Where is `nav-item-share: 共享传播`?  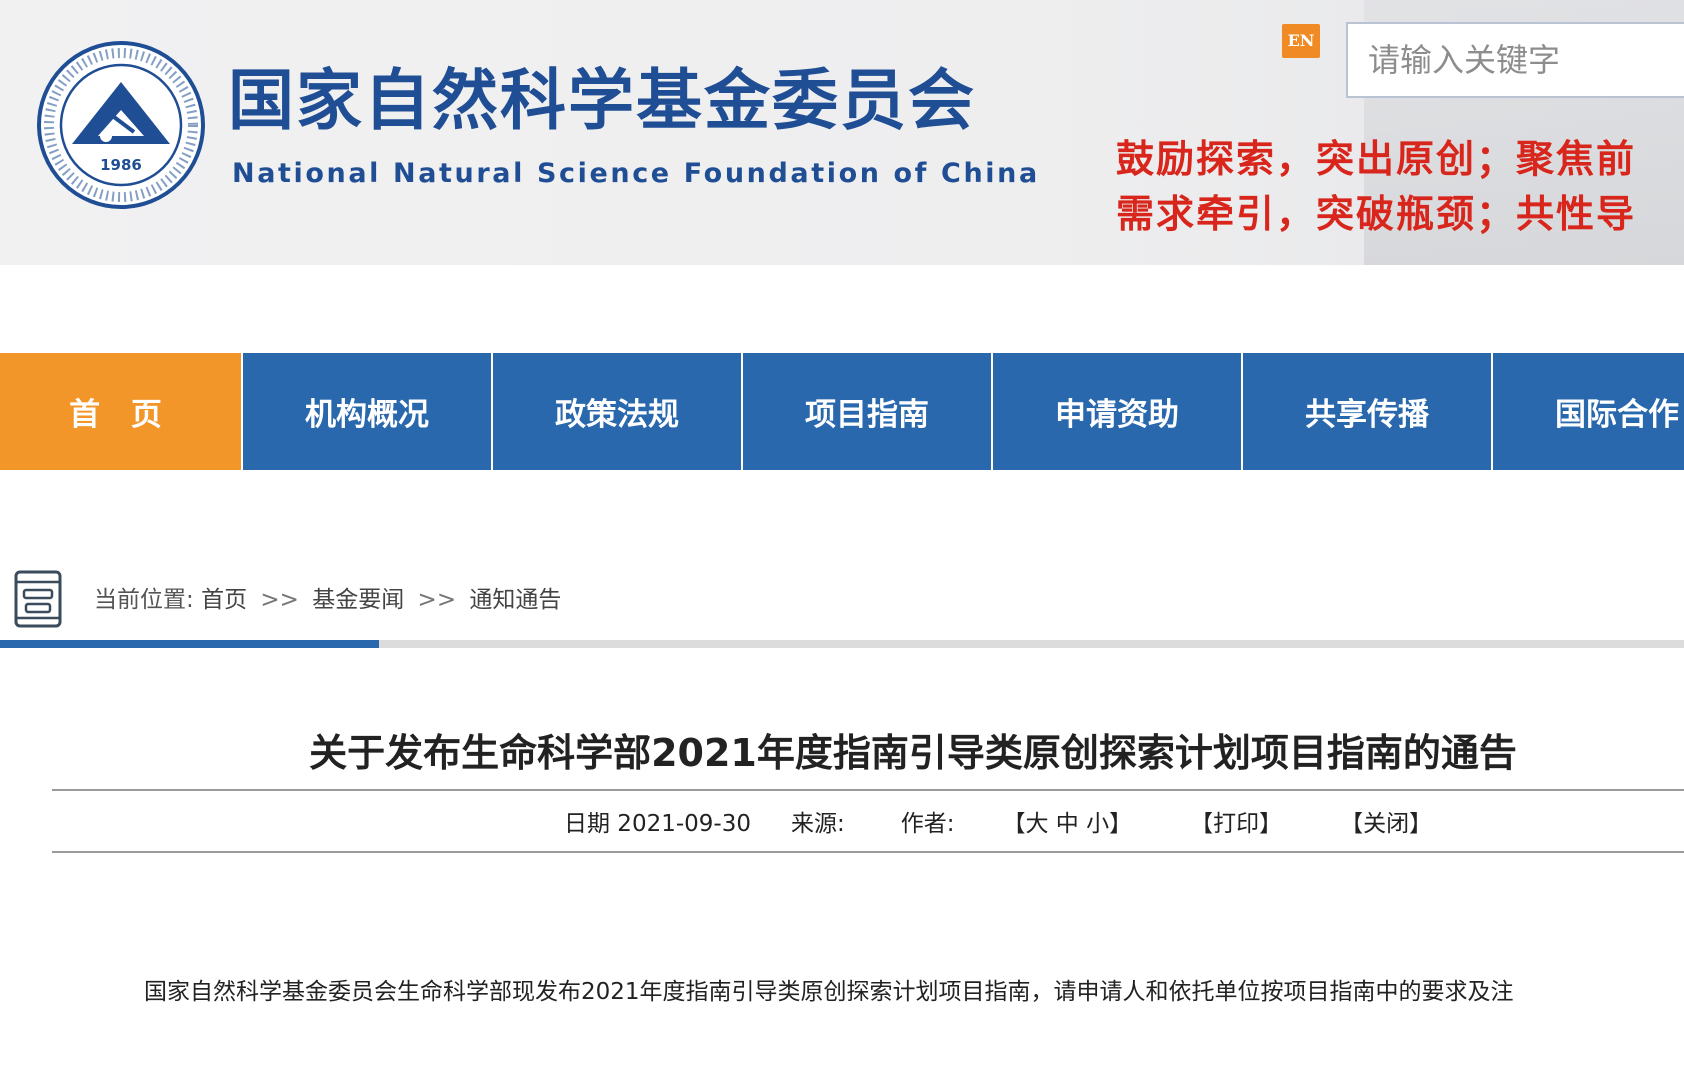 nav-item-share: 共享传播 is located at coordinates (1367, 411).